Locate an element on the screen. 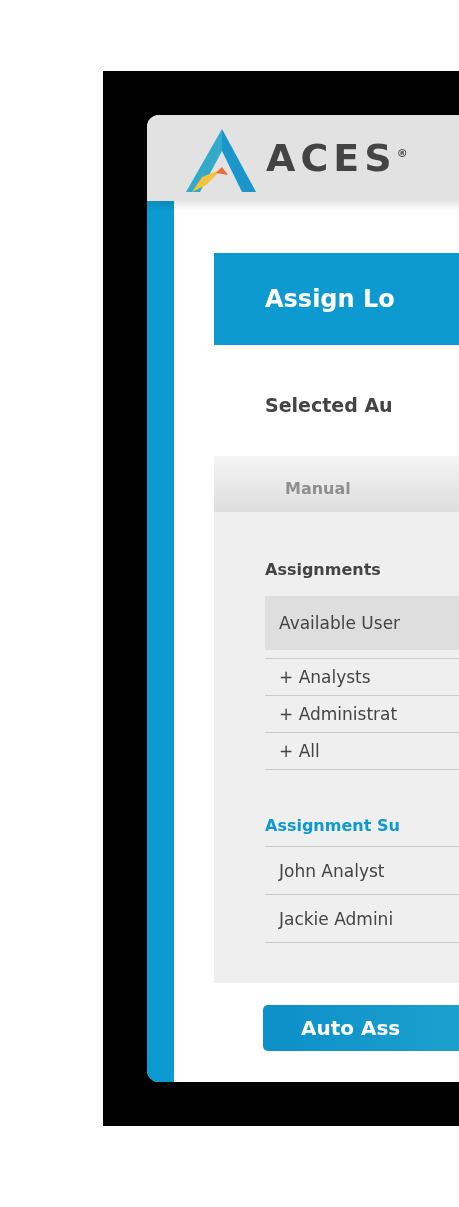  selected-label: Selected Au is located at coordinates (329, 405).